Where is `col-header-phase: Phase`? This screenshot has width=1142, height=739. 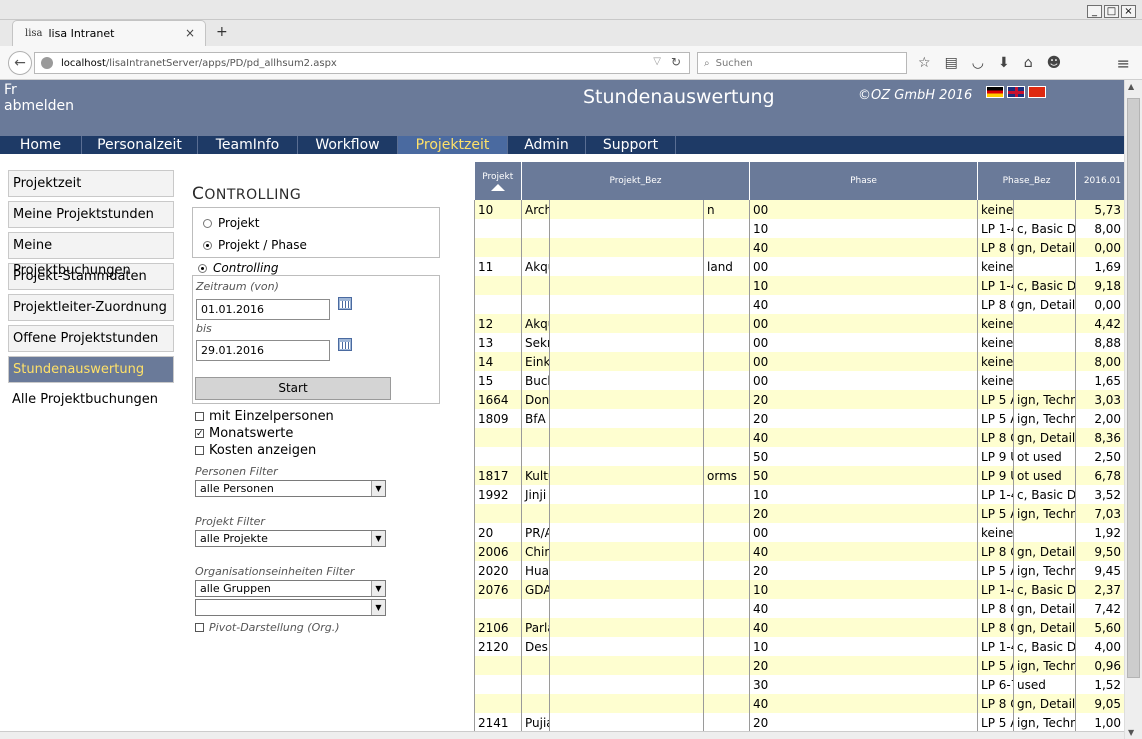
col-header-phase: Phase is located at coordinates (864, 181).